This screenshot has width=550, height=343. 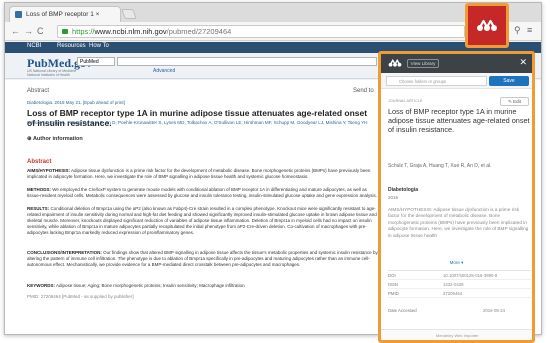 I want to click on resources-menu: Resources, so click(x=71, y=46).